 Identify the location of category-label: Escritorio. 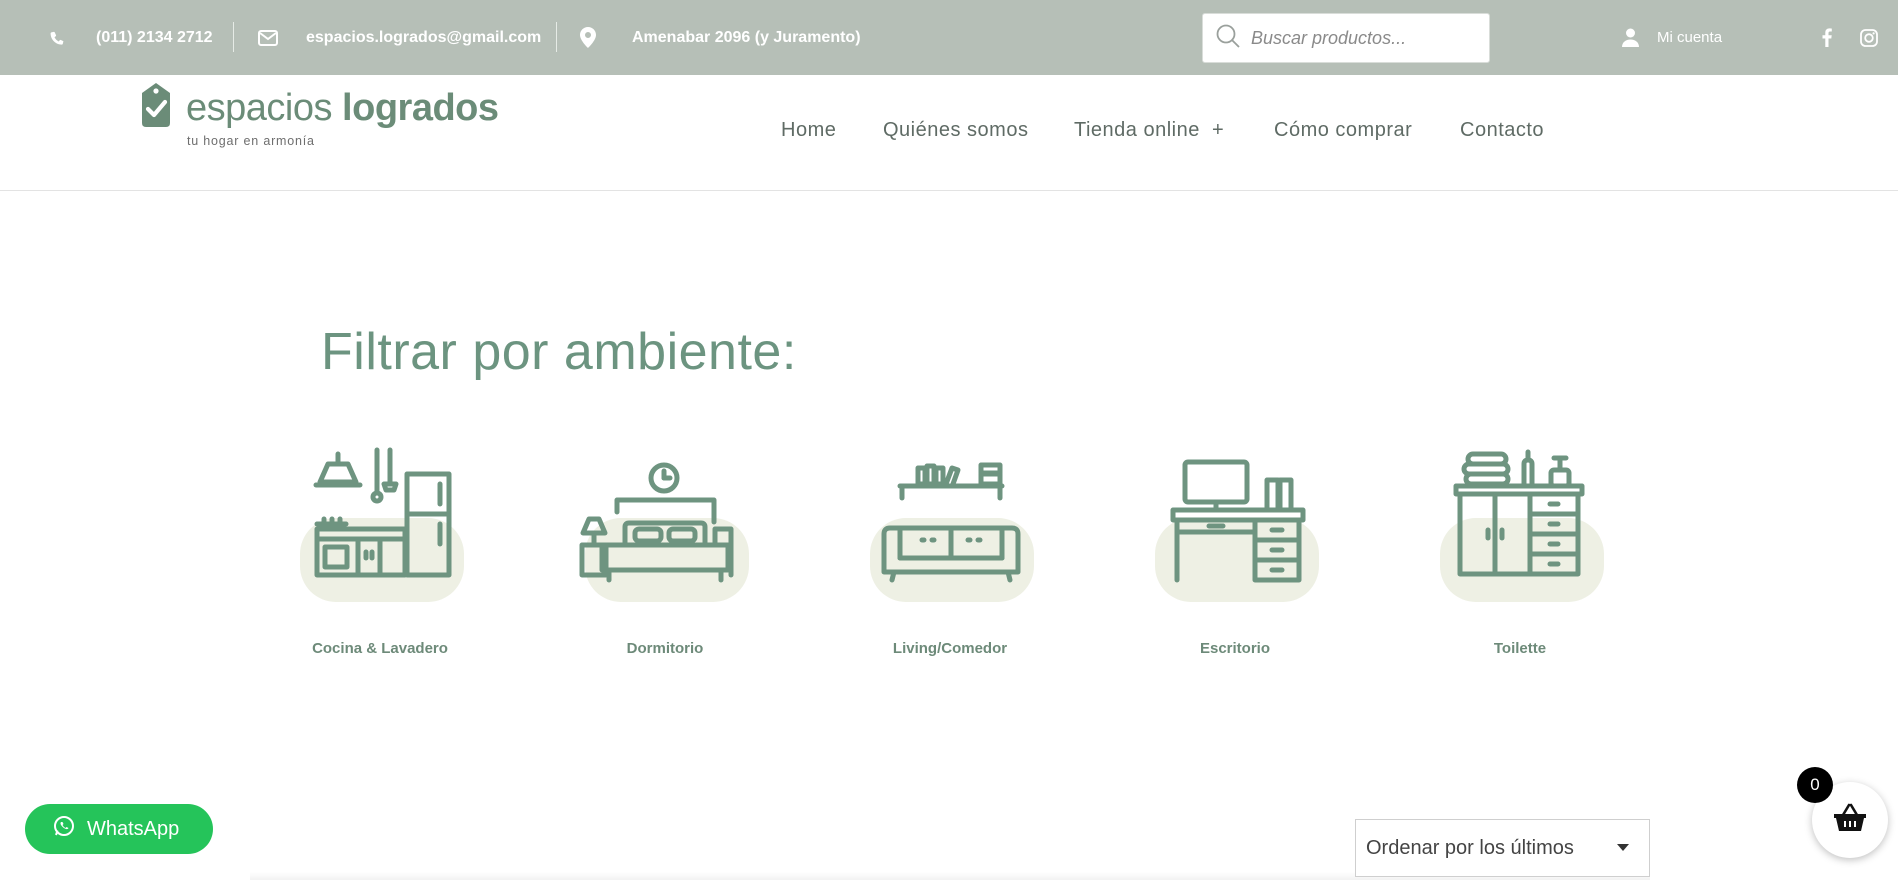
(1235, 648).